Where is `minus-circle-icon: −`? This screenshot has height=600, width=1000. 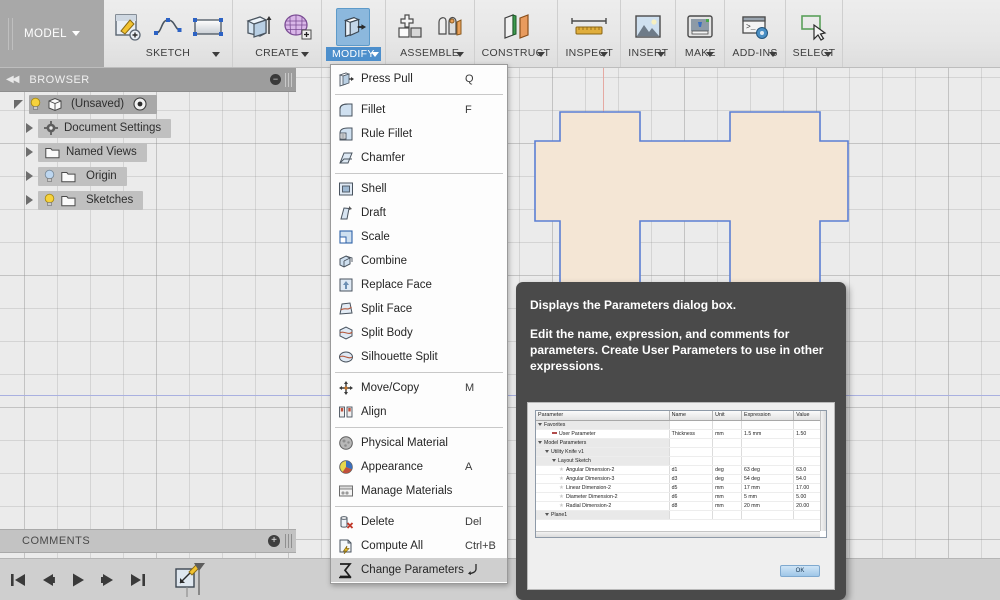 minus-circle-icon: − is located at coordinates (275, 79).